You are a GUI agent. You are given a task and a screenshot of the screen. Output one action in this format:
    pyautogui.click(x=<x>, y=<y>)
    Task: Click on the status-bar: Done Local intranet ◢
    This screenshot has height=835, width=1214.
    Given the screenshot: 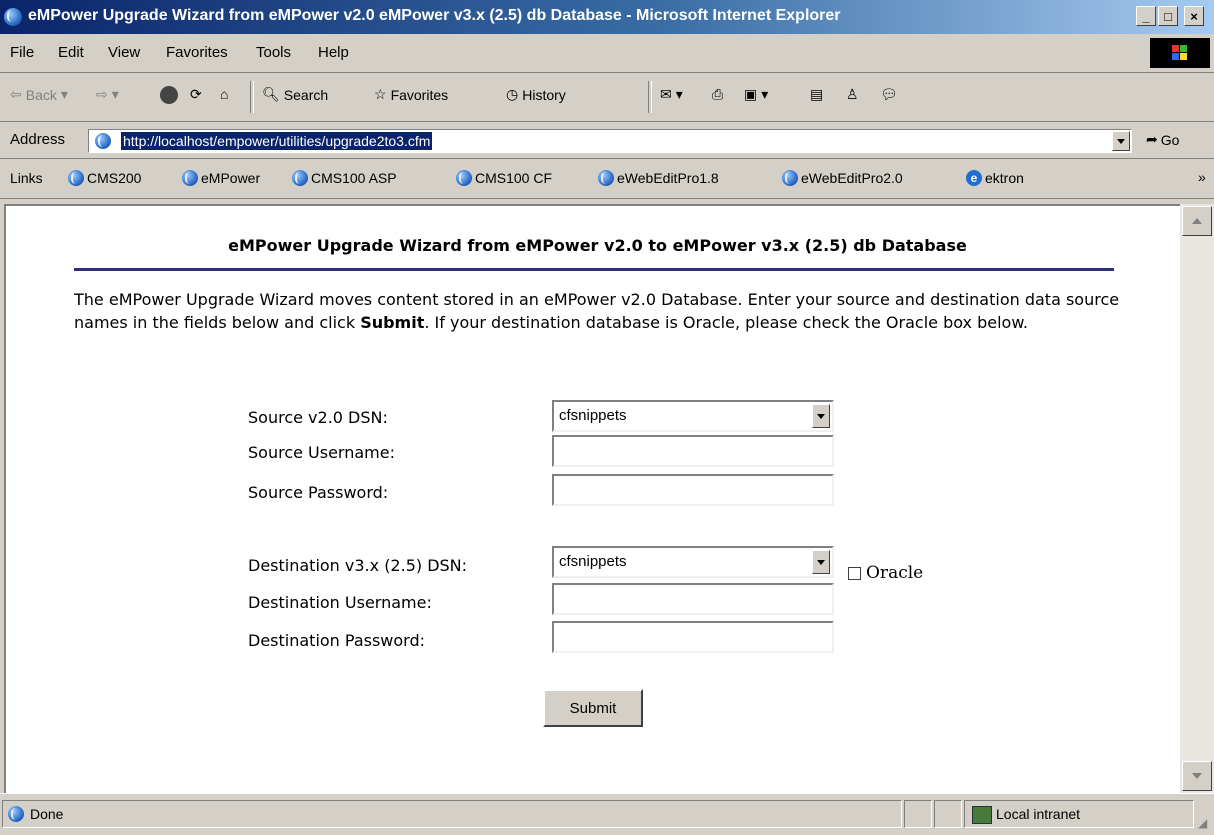 What is the action you would take?
    pyautogui.click(x=607, y=814)
    